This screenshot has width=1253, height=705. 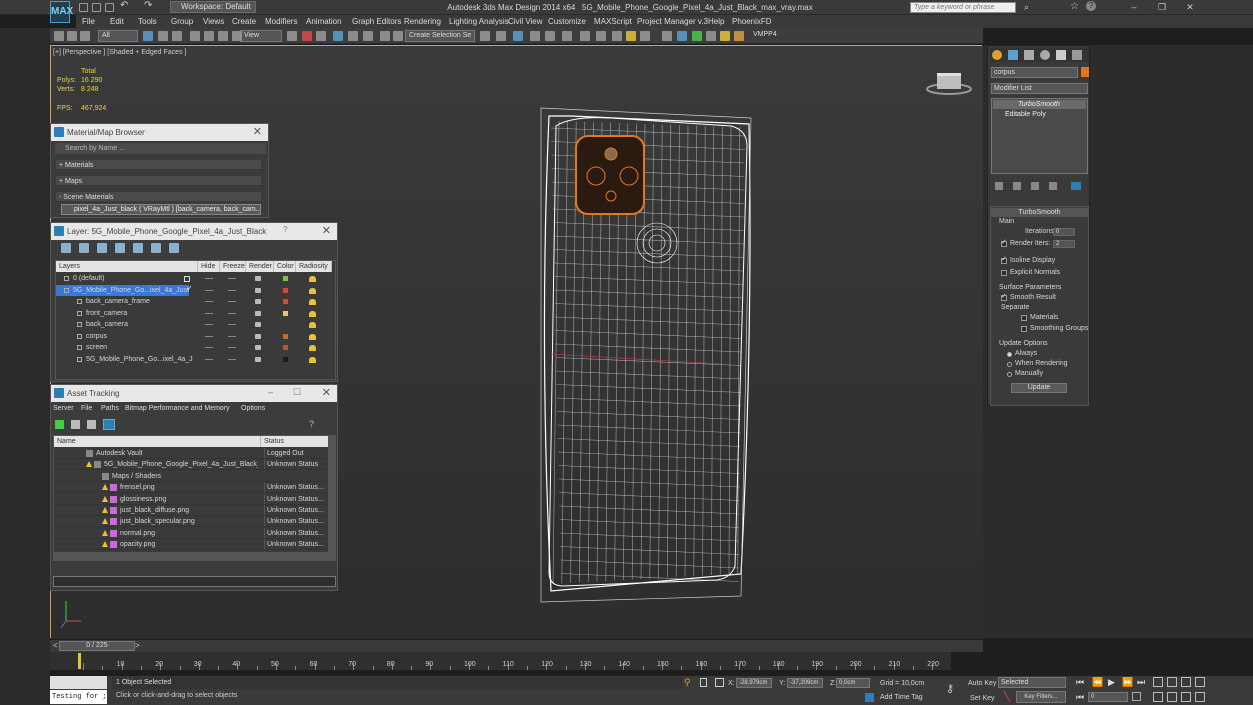 What do you see at coordinates (97, 646) in the screenshot?
I see `time-slider-thumb: 0 / 225` at bounding box center [97, 646].